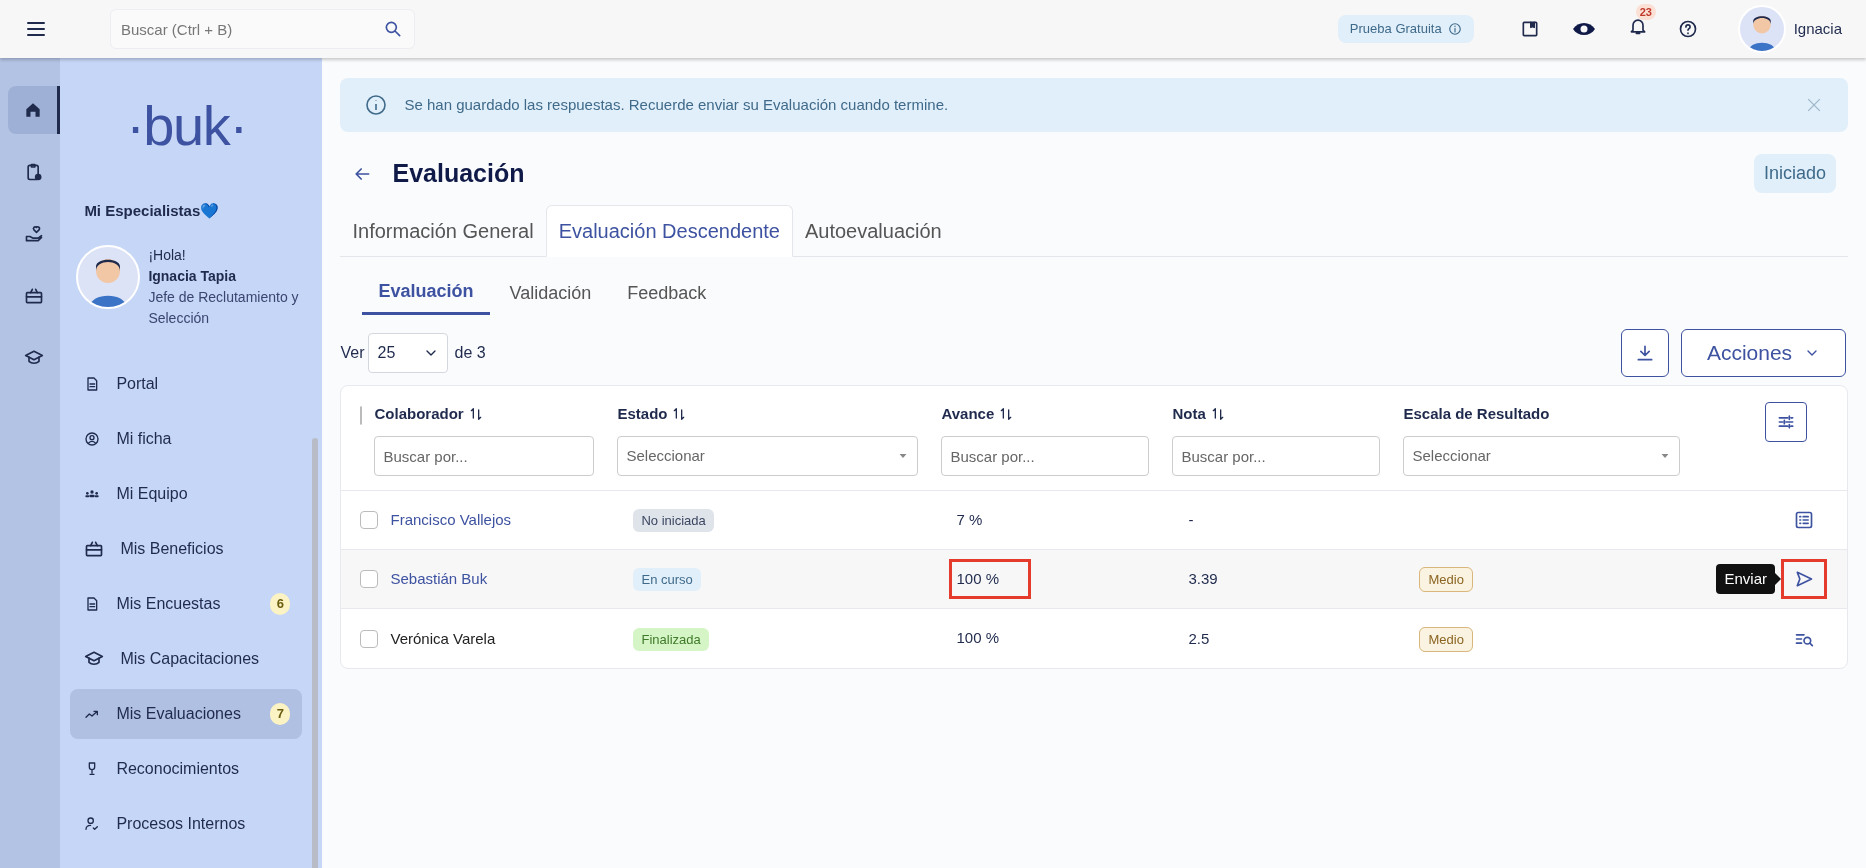  What do you see at coordinates (1276, 414) in the screenshot?
I see `column-header: Nota` at bounding box center [1276, 414].